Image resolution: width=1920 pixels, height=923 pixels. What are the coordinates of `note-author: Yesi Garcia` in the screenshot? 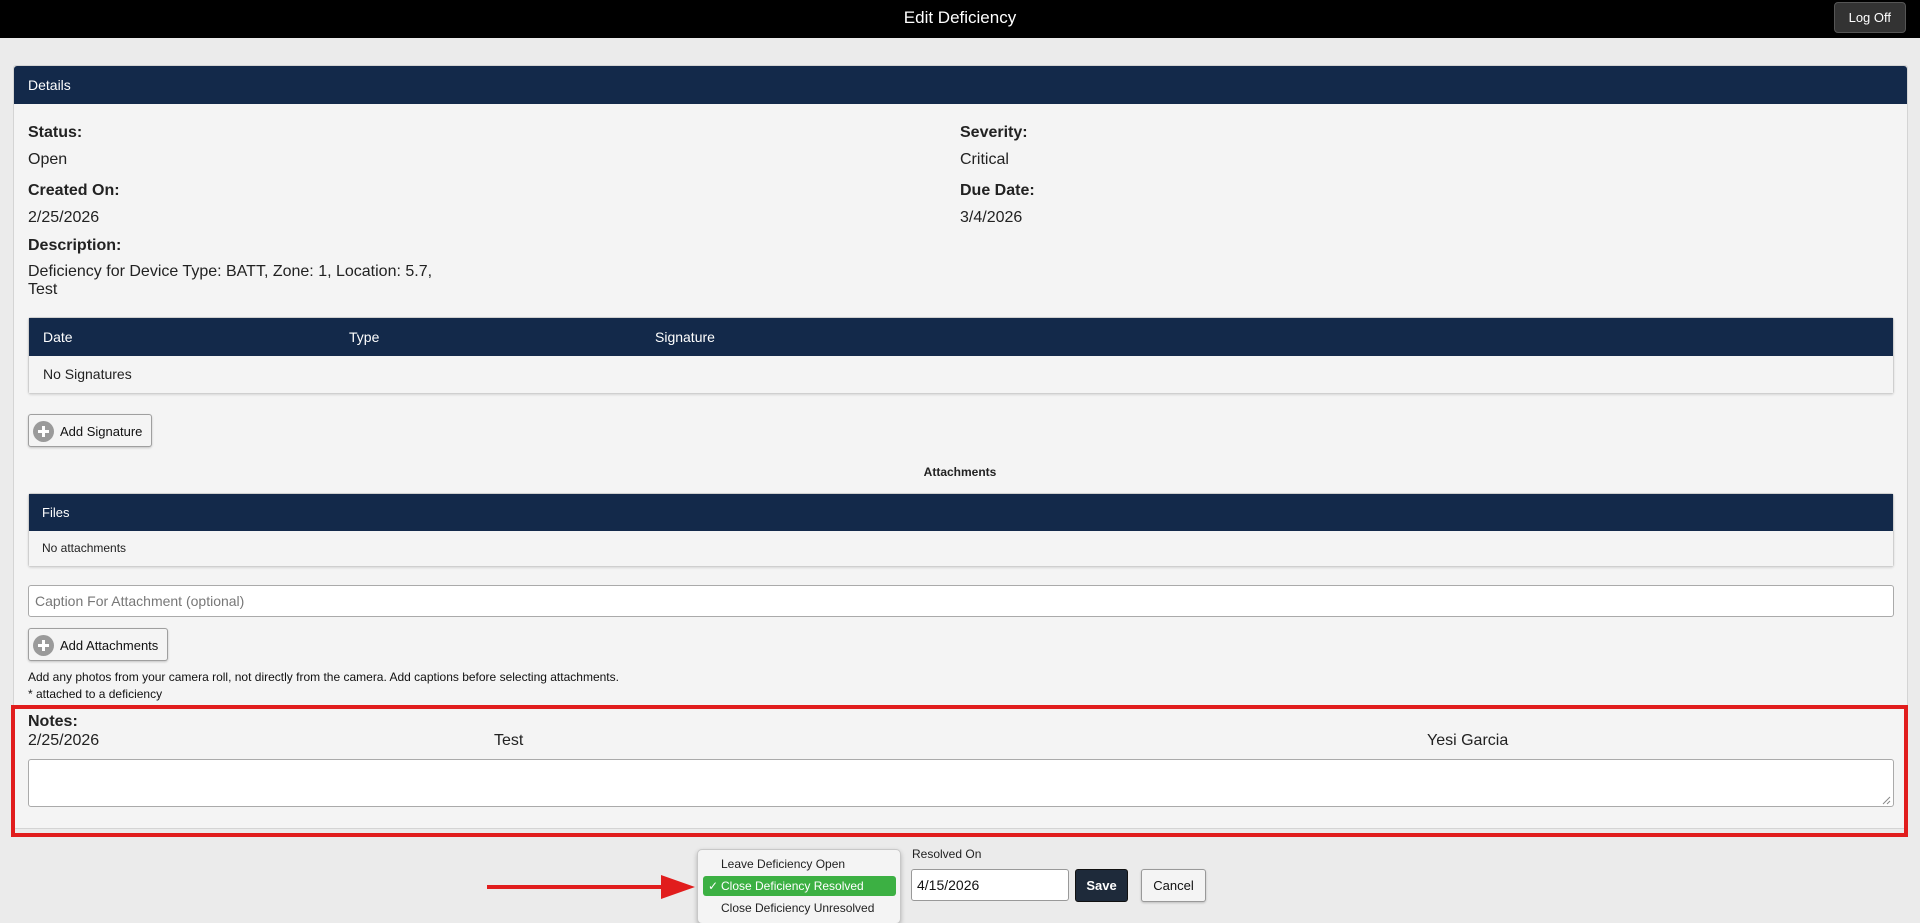 It's located at (1468, 740).